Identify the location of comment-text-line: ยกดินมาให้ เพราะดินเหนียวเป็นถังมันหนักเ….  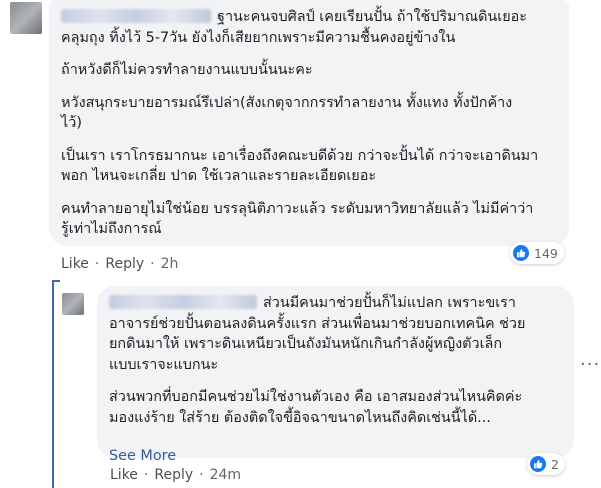
(306, 344).